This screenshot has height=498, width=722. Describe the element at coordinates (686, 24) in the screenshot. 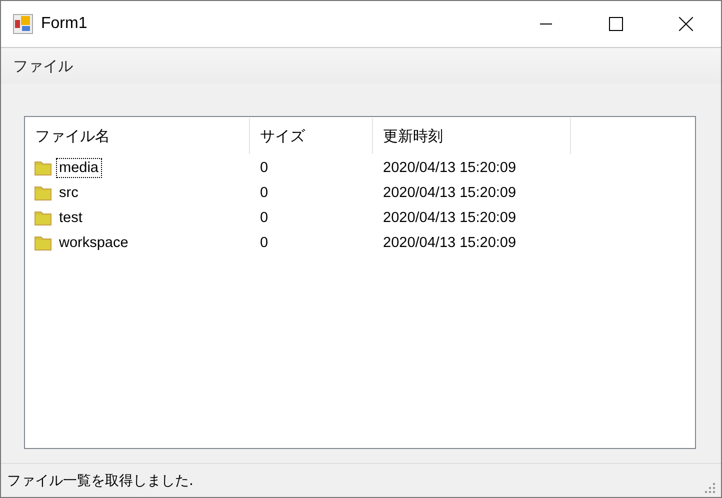

I see `close-icon` at that location.